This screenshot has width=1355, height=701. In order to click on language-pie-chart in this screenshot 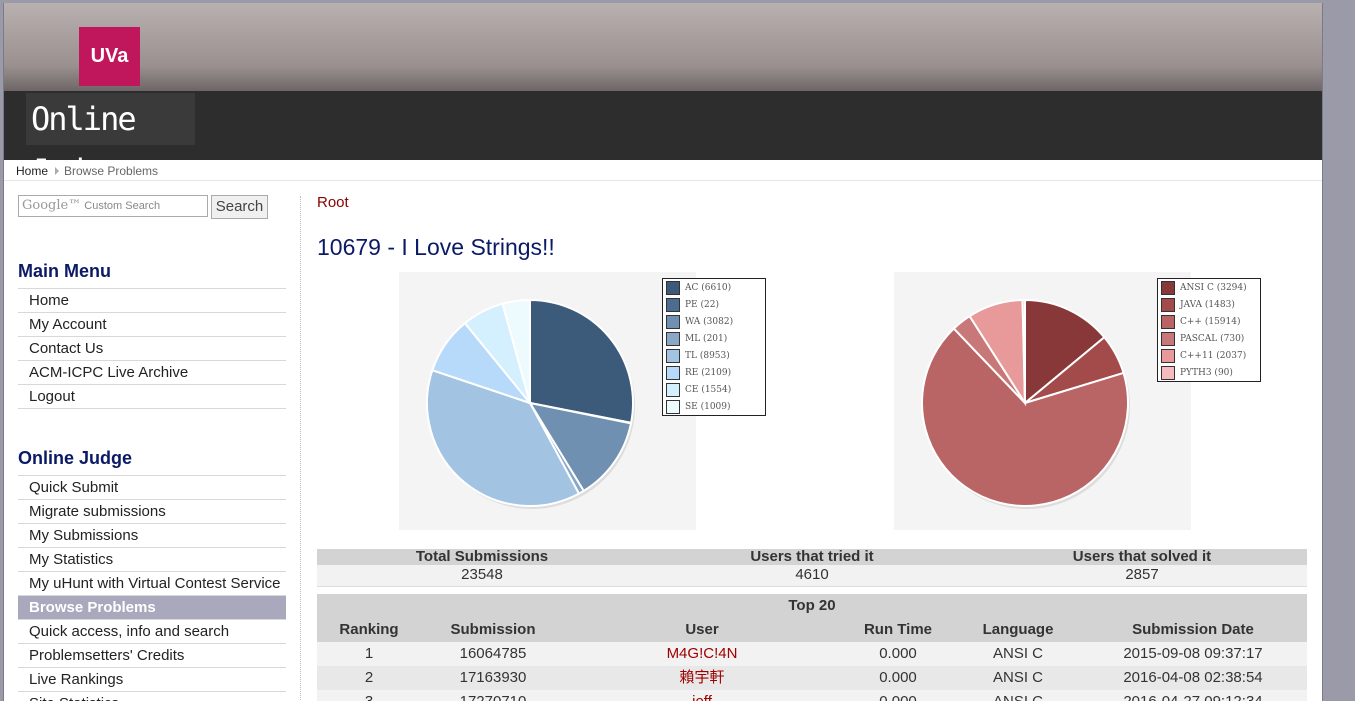, I will do `click(1042, 401)`.